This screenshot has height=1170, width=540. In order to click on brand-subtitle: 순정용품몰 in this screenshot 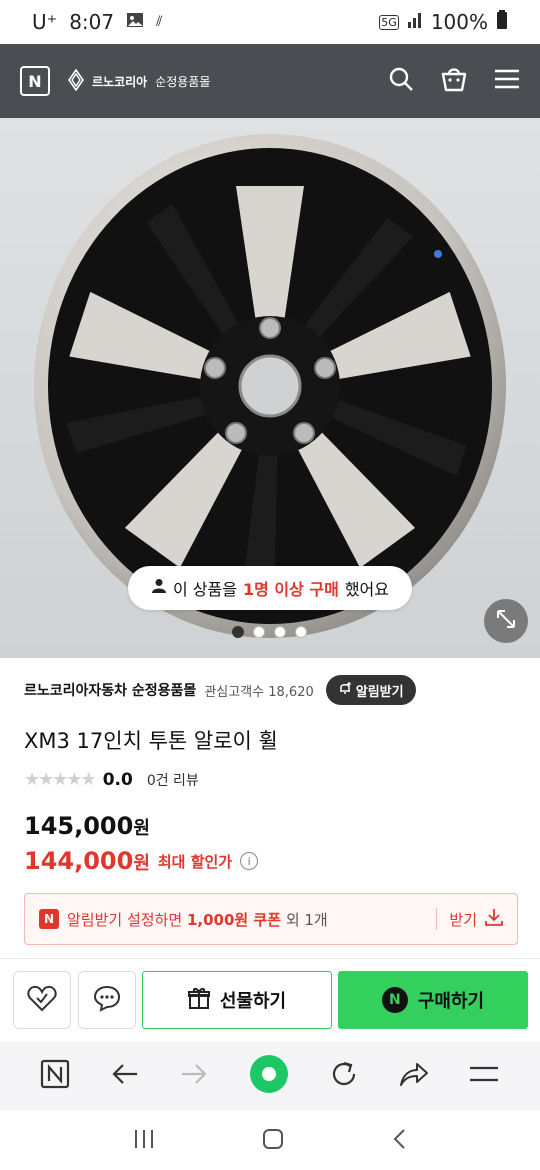, I will do `click(183, 81)`.